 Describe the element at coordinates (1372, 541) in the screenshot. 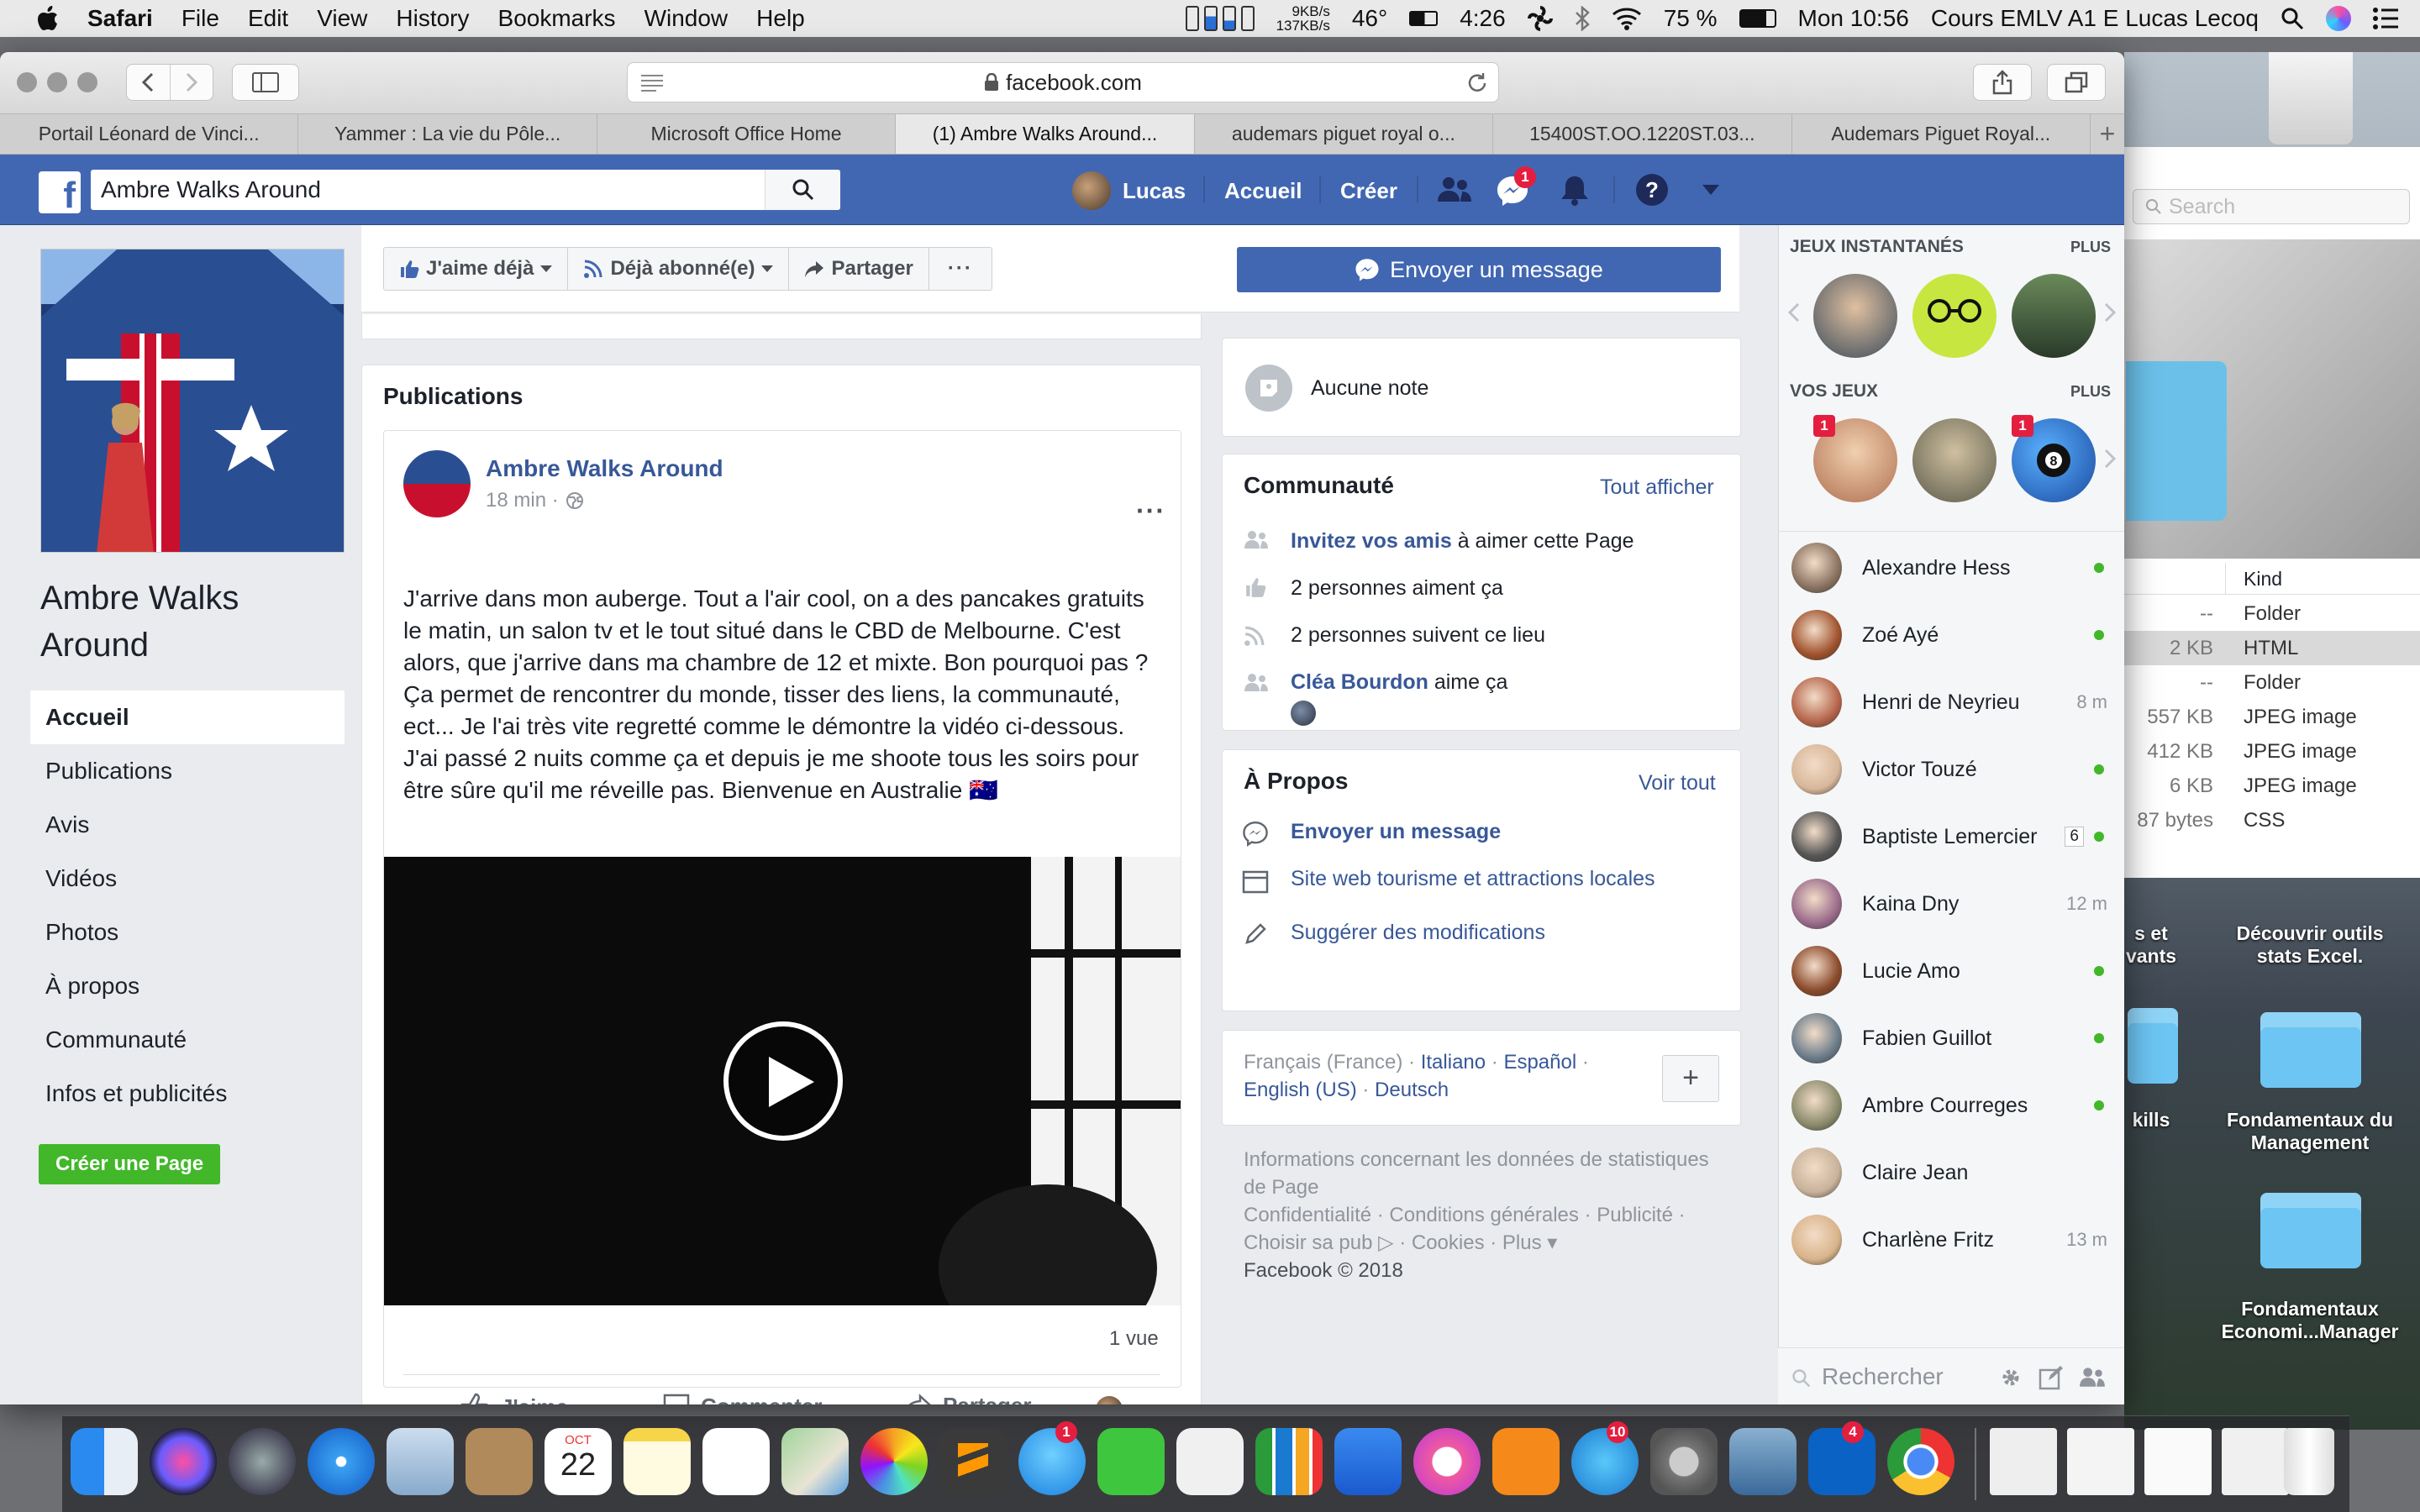

I see `invite-friends-link: Invitez vos amis` at that location.